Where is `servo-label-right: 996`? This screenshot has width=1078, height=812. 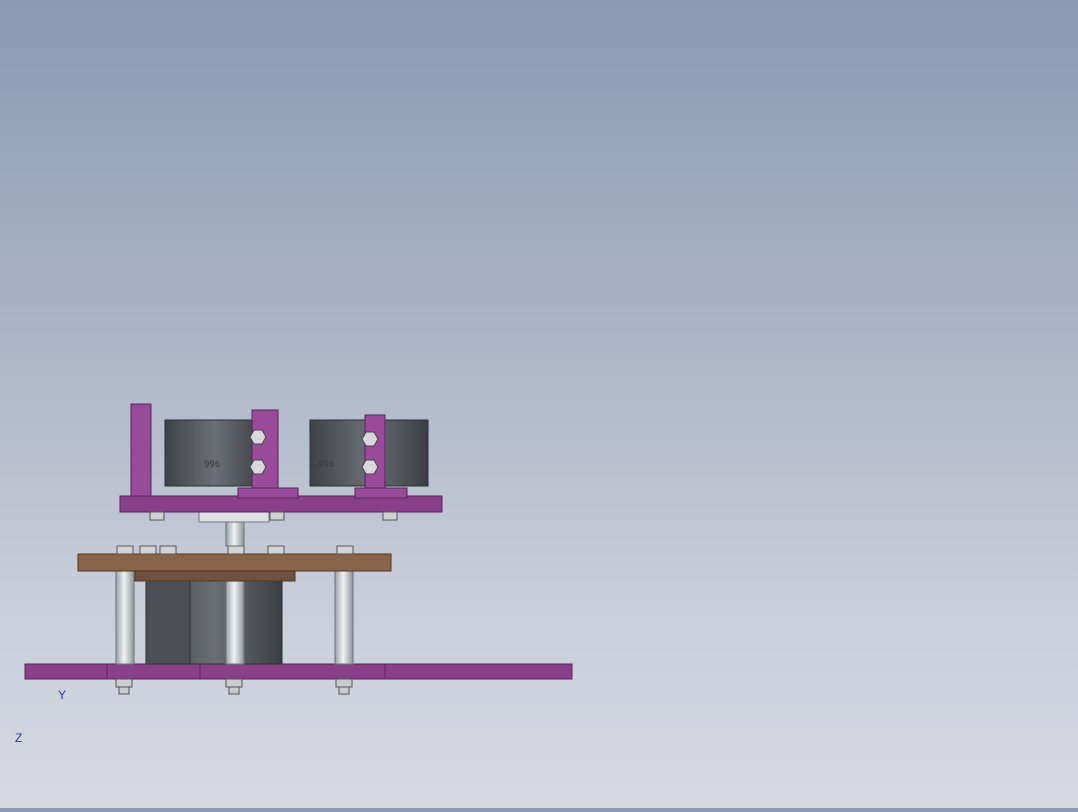 servo-label-right: 996 is located at coordinates (326, 465).